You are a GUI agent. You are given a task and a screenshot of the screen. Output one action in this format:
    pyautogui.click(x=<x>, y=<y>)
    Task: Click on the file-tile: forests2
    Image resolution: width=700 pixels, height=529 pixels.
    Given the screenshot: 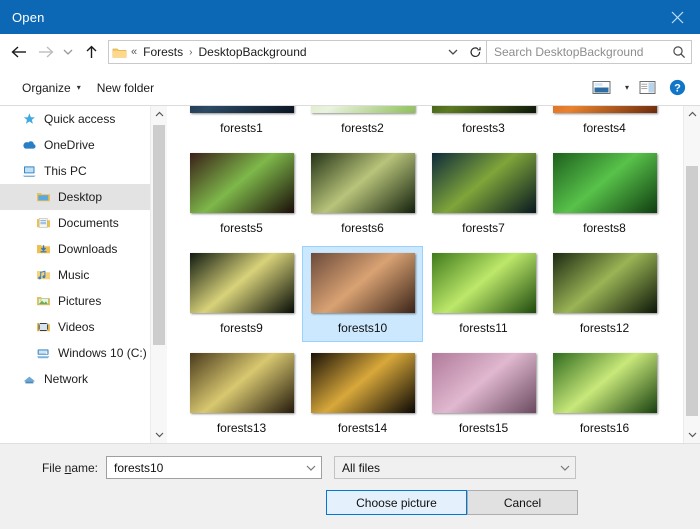 What is the action you would take?
    pyautogui.click(x=362, y=124)
    